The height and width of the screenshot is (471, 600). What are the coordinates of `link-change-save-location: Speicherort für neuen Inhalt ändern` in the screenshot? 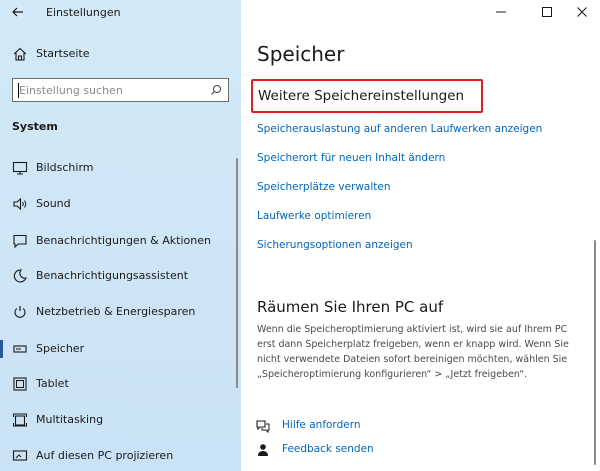 It's located at (351, 158).